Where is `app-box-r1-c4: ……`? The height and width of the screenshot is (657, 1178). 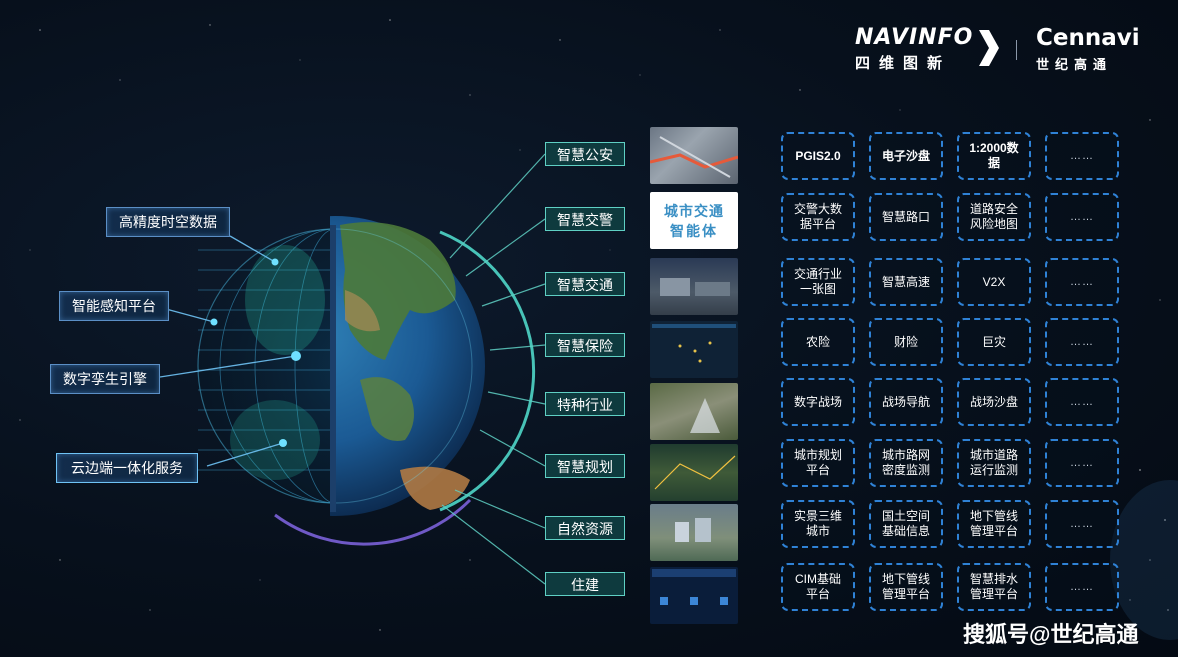 app-box-r1-c4: …… is located at coordinates (1082, 156).